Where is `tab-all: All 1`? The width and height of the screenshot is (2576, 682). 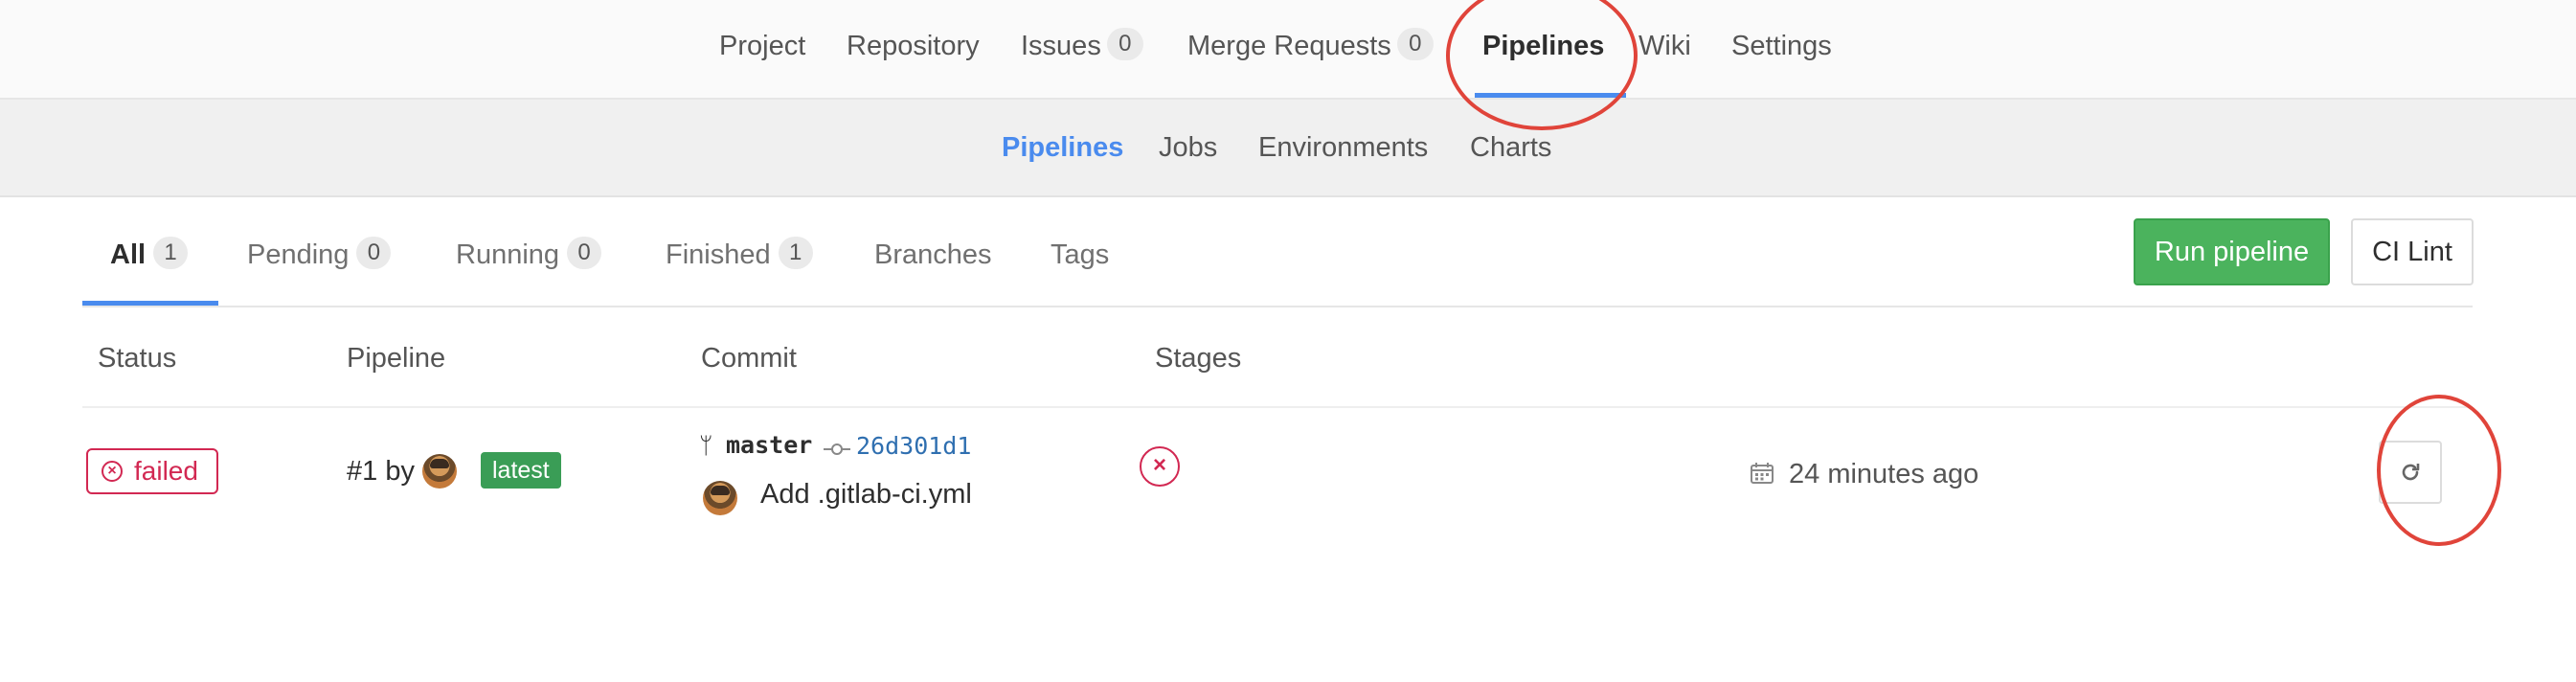 tab-all: All 1 is located at coordinates (149, 254).